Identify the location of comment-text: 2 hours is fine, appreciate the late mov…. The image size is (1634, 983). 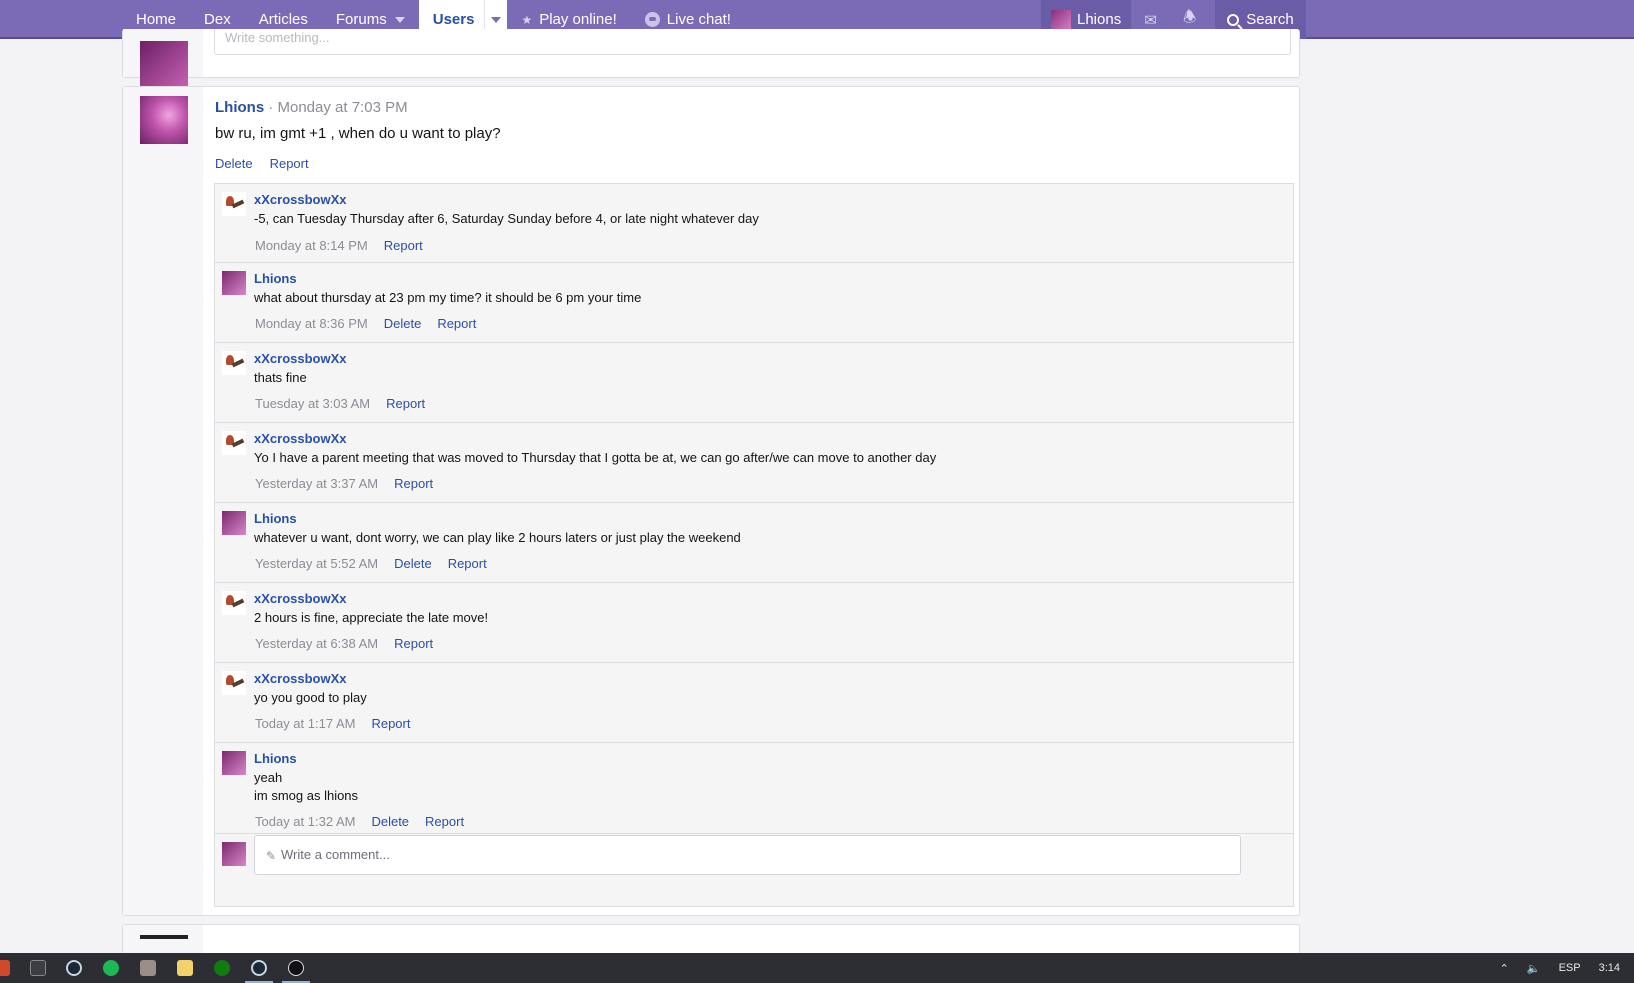
(371, 618).